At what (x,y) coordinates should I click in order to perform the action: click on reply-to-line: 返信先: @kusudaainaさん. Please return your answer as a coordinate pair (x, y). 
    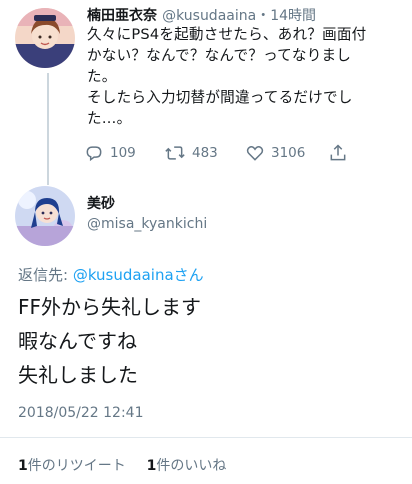
    Looking at the image, I should click on (111, 274).